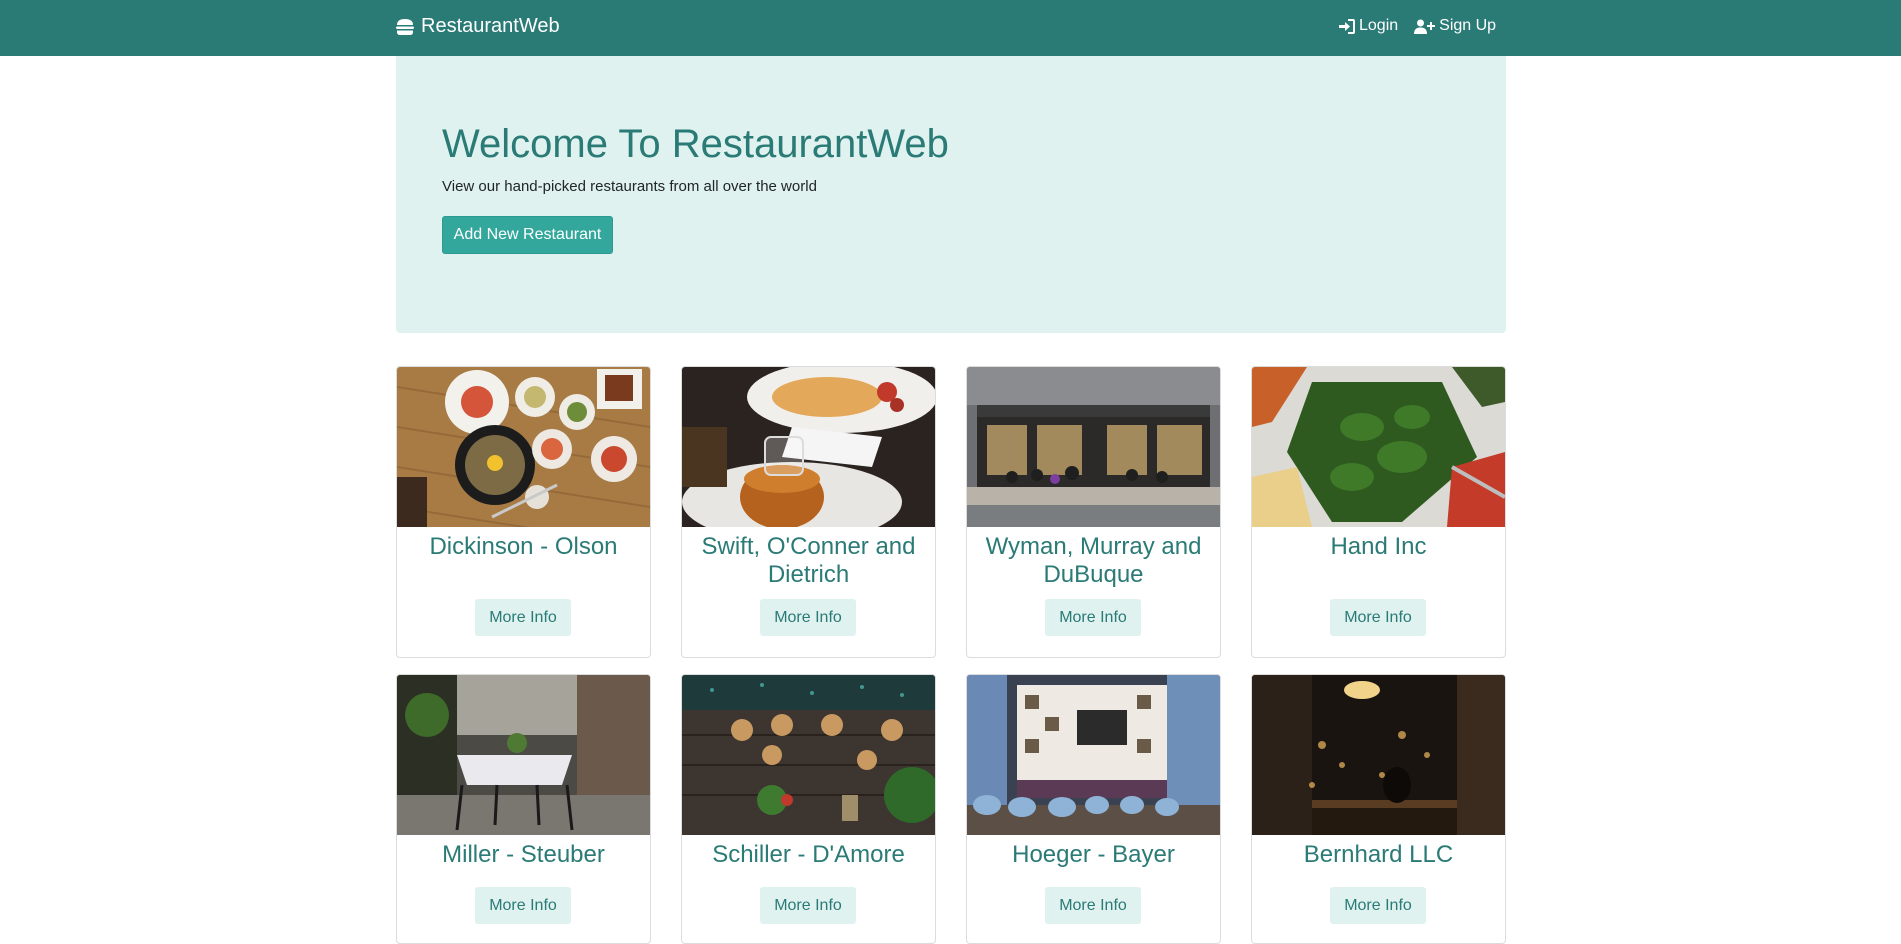 The image size is (1901, 944). Describe the element at coordinates (523, 546) in the screenshot. I see `restaurant-name: Dickinson - Olson` at that location.